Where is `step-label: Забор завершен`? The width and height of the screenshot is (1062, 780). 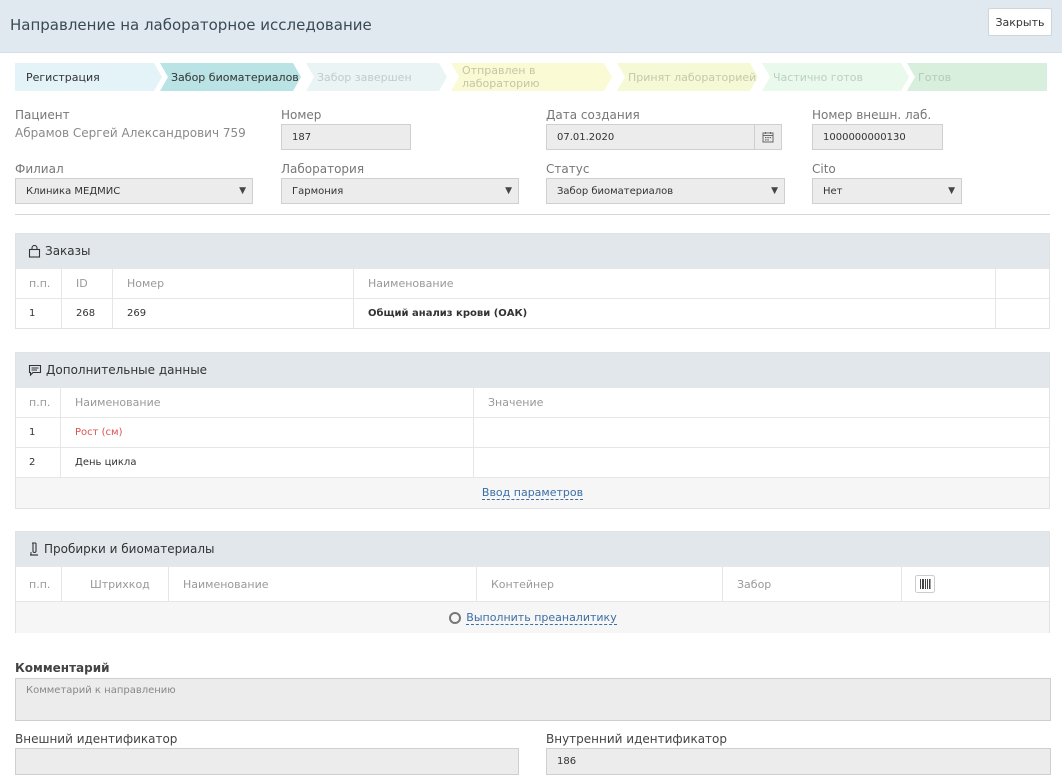
step-label: Забор завершен is located at coordinates (364, 77).